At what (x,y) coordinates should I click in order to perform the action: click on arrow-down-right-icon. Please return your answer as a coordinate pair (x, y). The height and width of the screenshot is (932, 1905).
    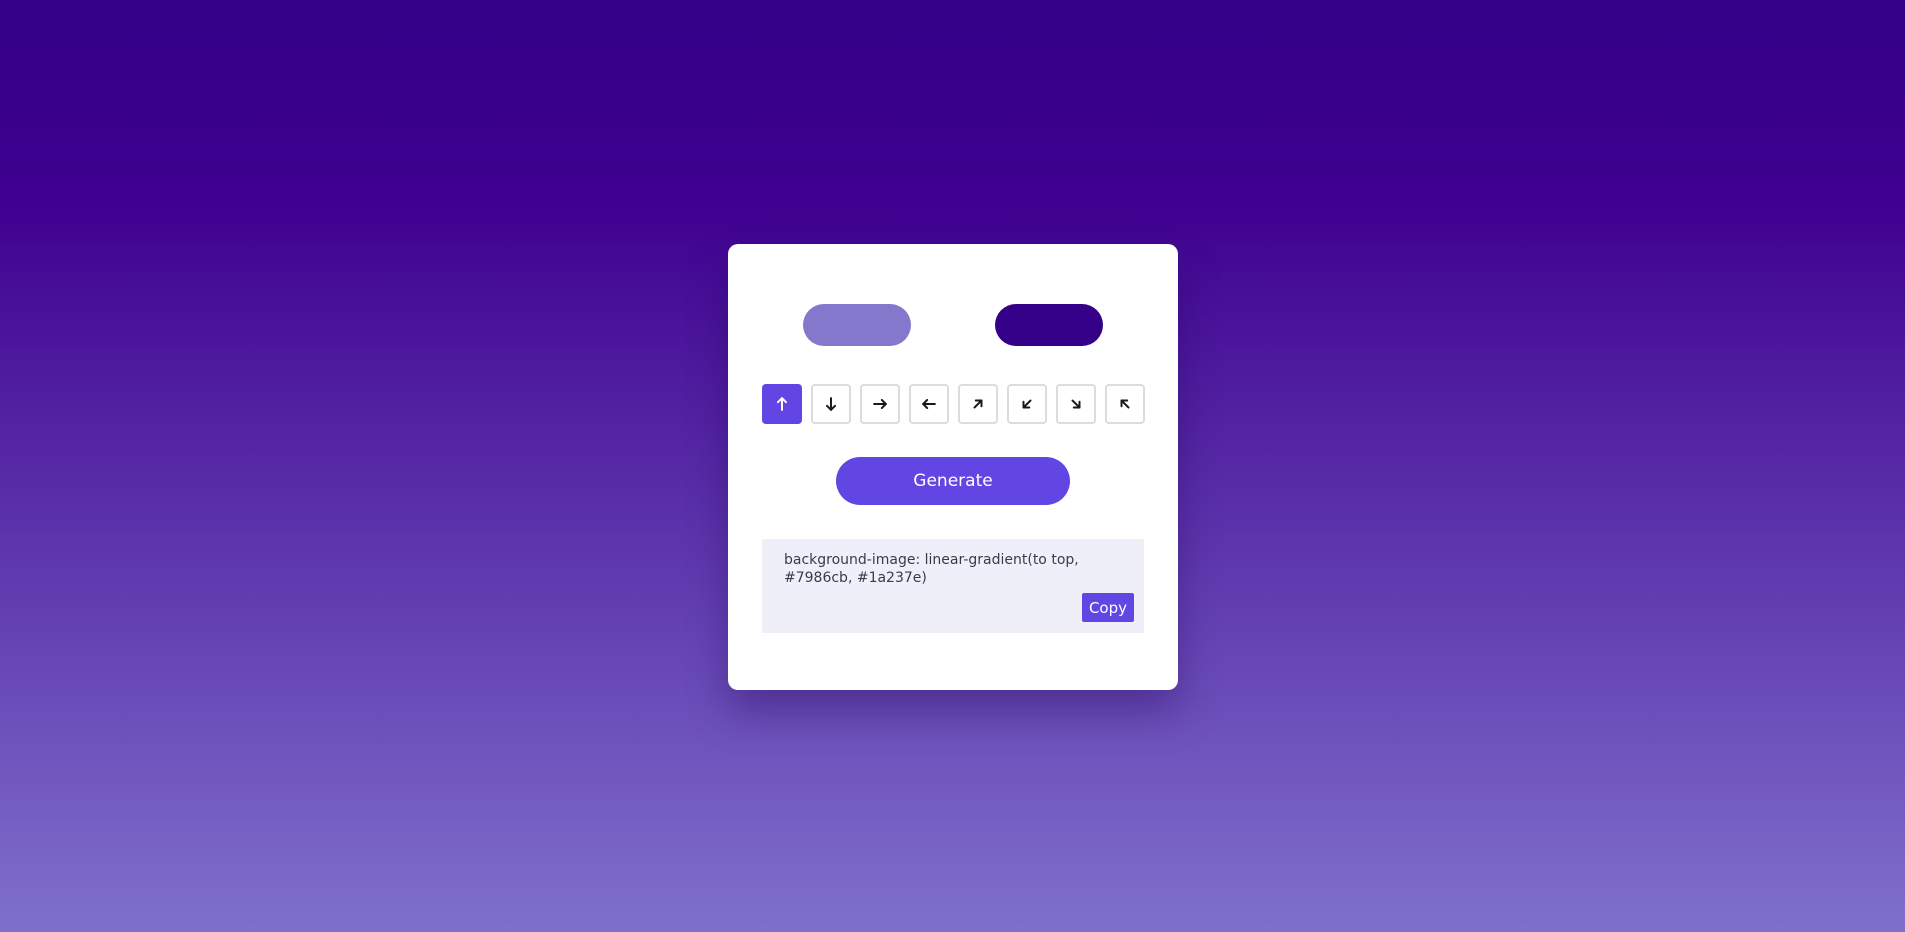
    Looking at the image, I should click on (1076, 404).